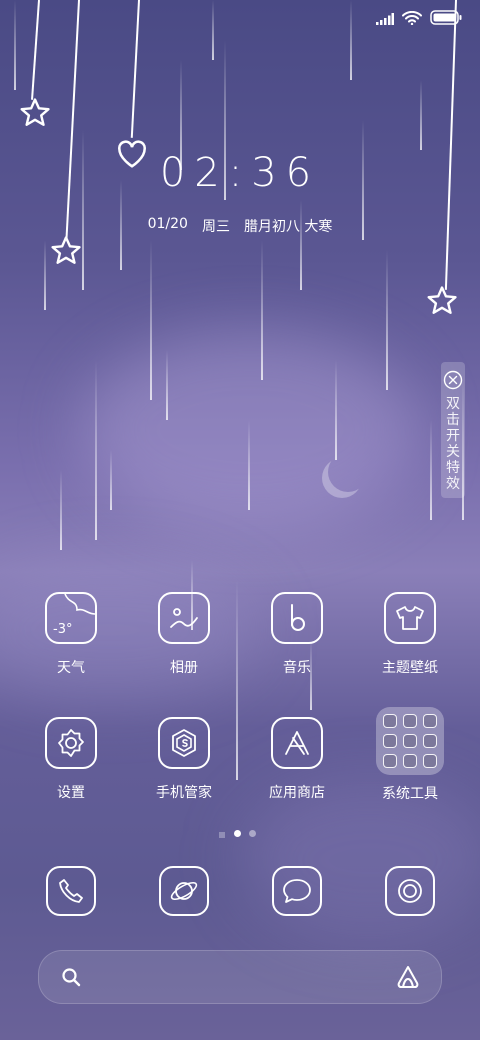  I want to click on page-dot-active, so click(237, 833).